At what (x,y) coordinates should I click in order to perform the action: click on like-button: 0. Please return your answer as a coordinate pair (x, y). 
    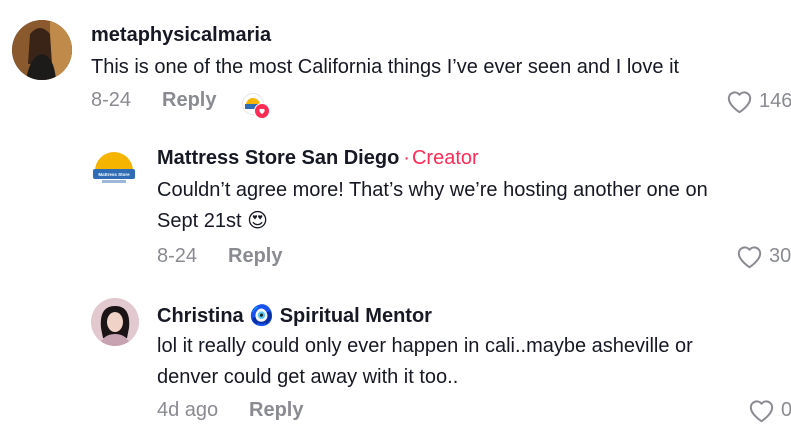
    Looking at the image, I should click on (769, 410).